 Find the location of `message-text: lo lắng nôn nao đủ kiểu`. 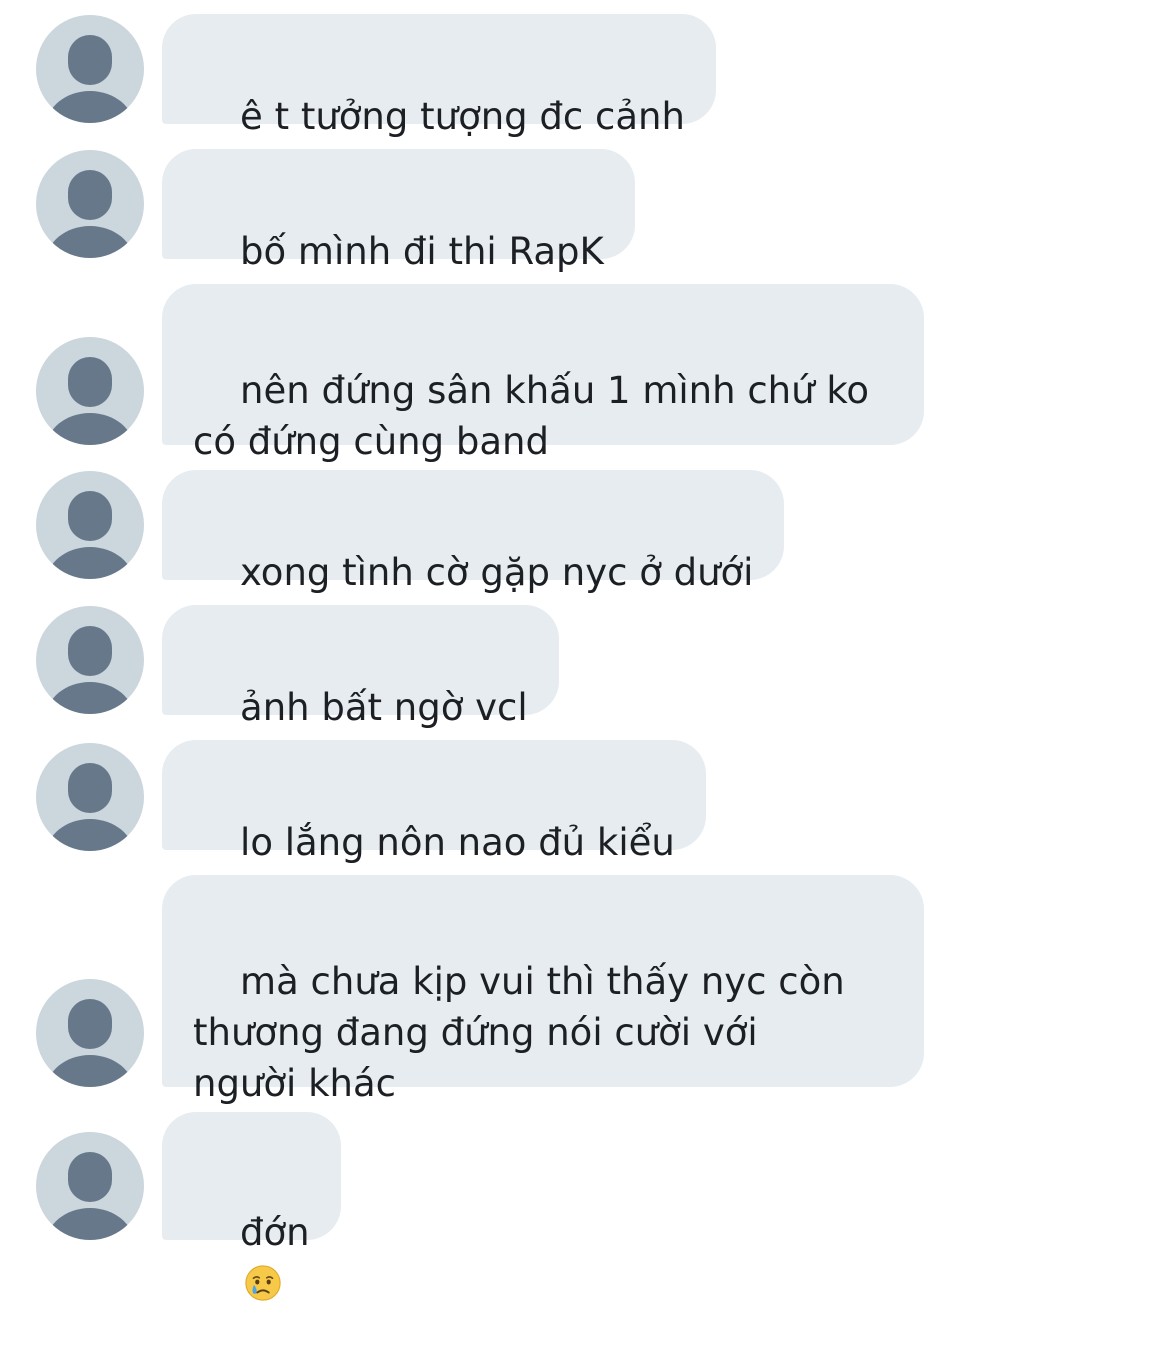

message-text: lo lắng nôn nao đủ kiểu is located at coordinates (457, 842).